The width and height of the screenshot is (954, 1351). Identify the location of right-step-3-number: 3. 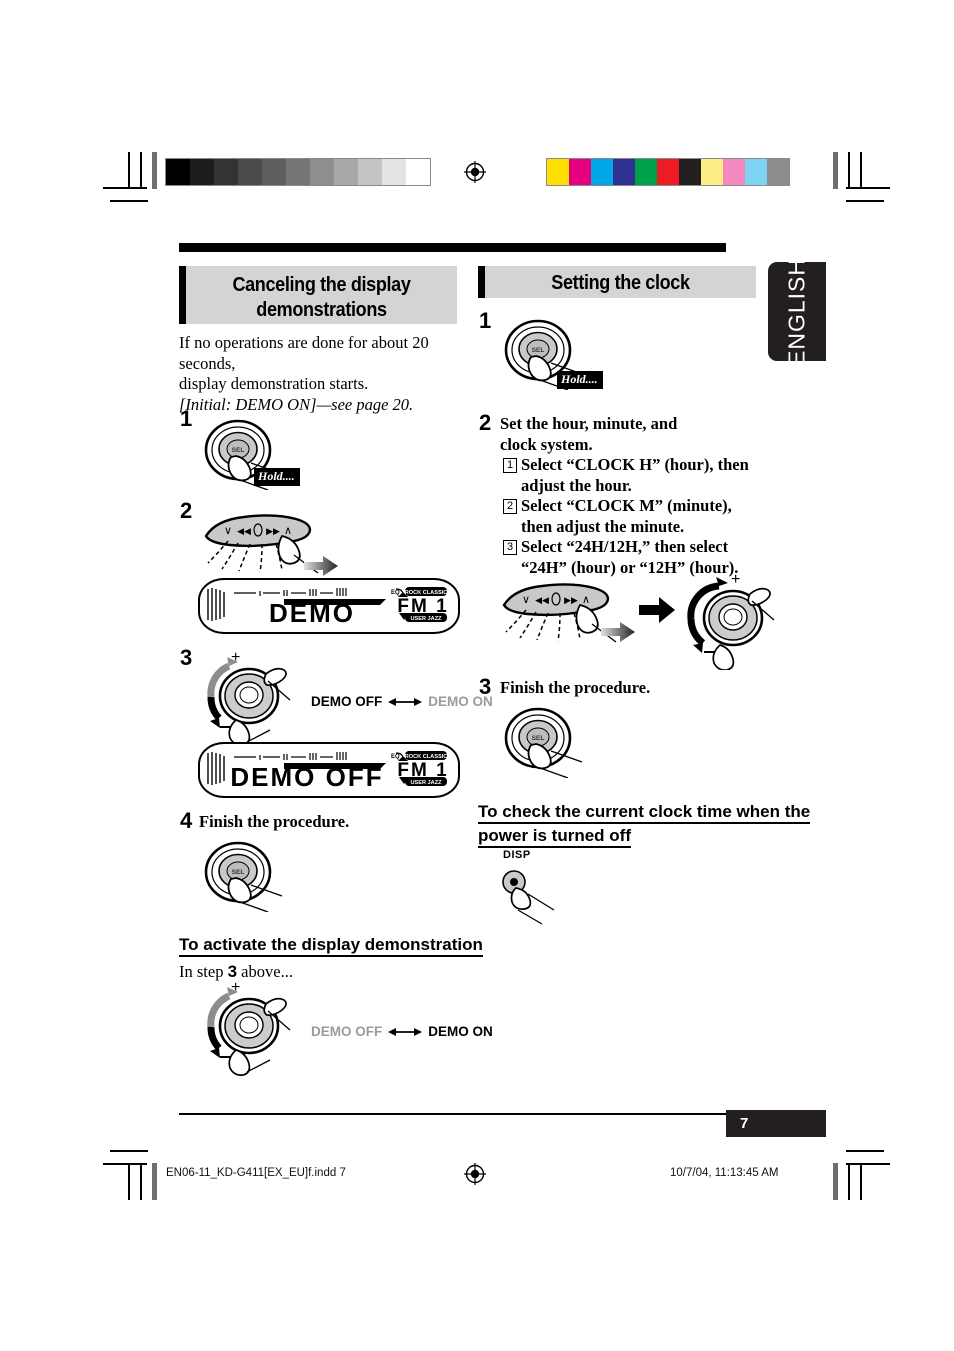
(485, 686).